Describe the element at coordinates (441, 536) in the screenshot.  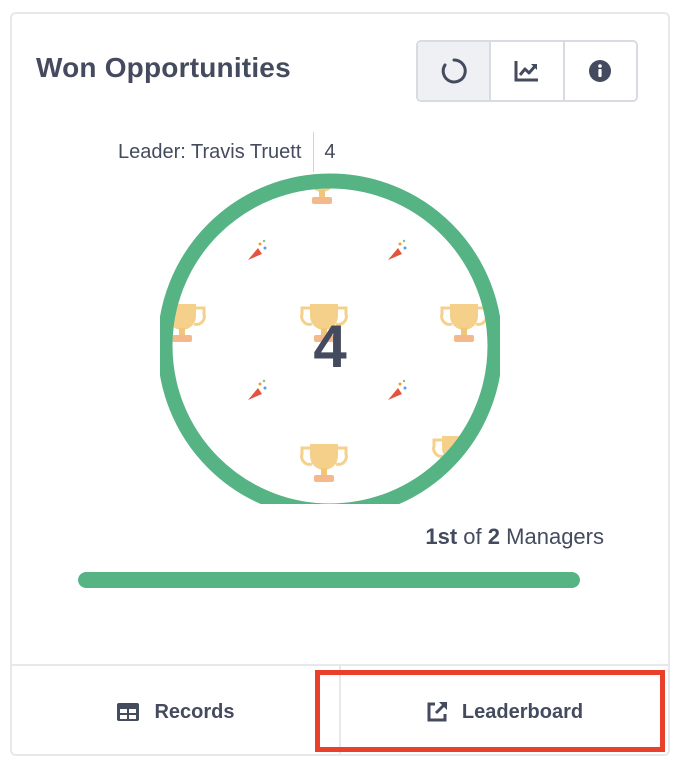
I see `rank-position: 1st` at that location.